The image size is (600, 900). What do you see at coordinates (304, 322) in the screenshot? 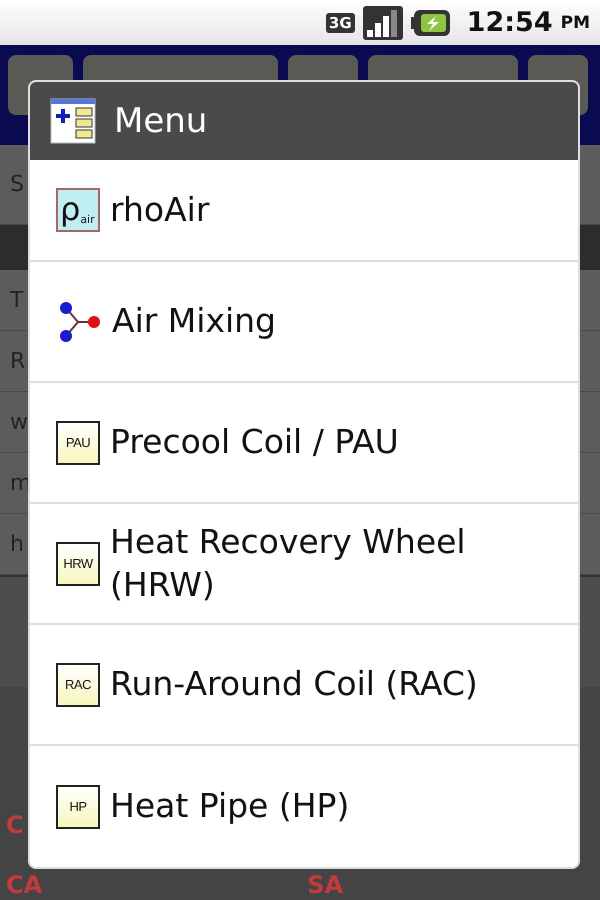
I see `menu-item: Air Mixing` at bounding box center [304, 322].